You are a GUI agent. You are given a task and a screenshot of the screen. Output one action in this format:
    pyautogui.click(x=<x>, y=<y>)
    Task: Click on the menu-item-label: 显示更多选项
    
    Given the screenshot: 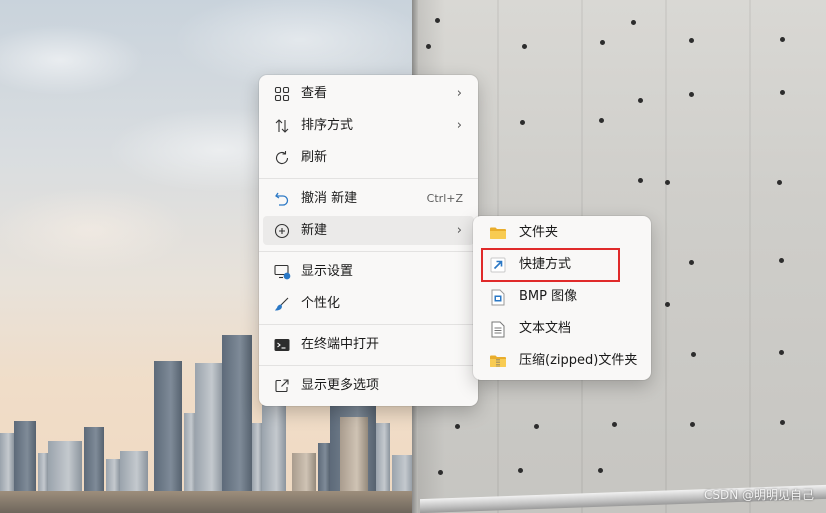 What is the action you would take?
    pyautogui.click(x=340, y=385)
    